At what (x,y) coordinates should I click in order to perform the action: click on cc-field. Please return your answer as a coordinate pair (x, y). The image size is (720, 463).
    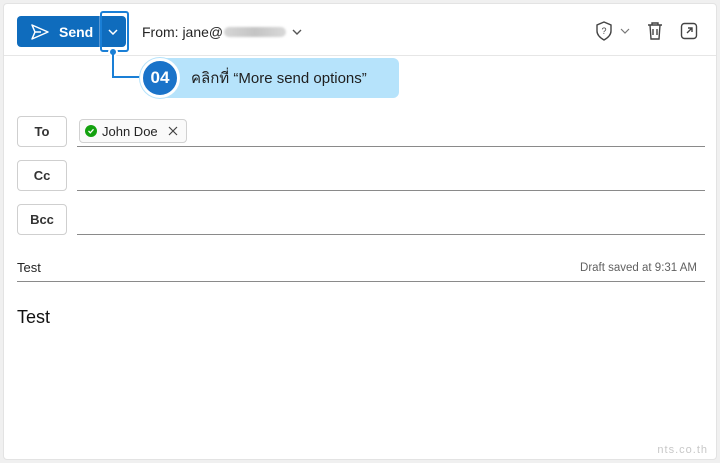
    Looking at the image, I should click on (391, 175).